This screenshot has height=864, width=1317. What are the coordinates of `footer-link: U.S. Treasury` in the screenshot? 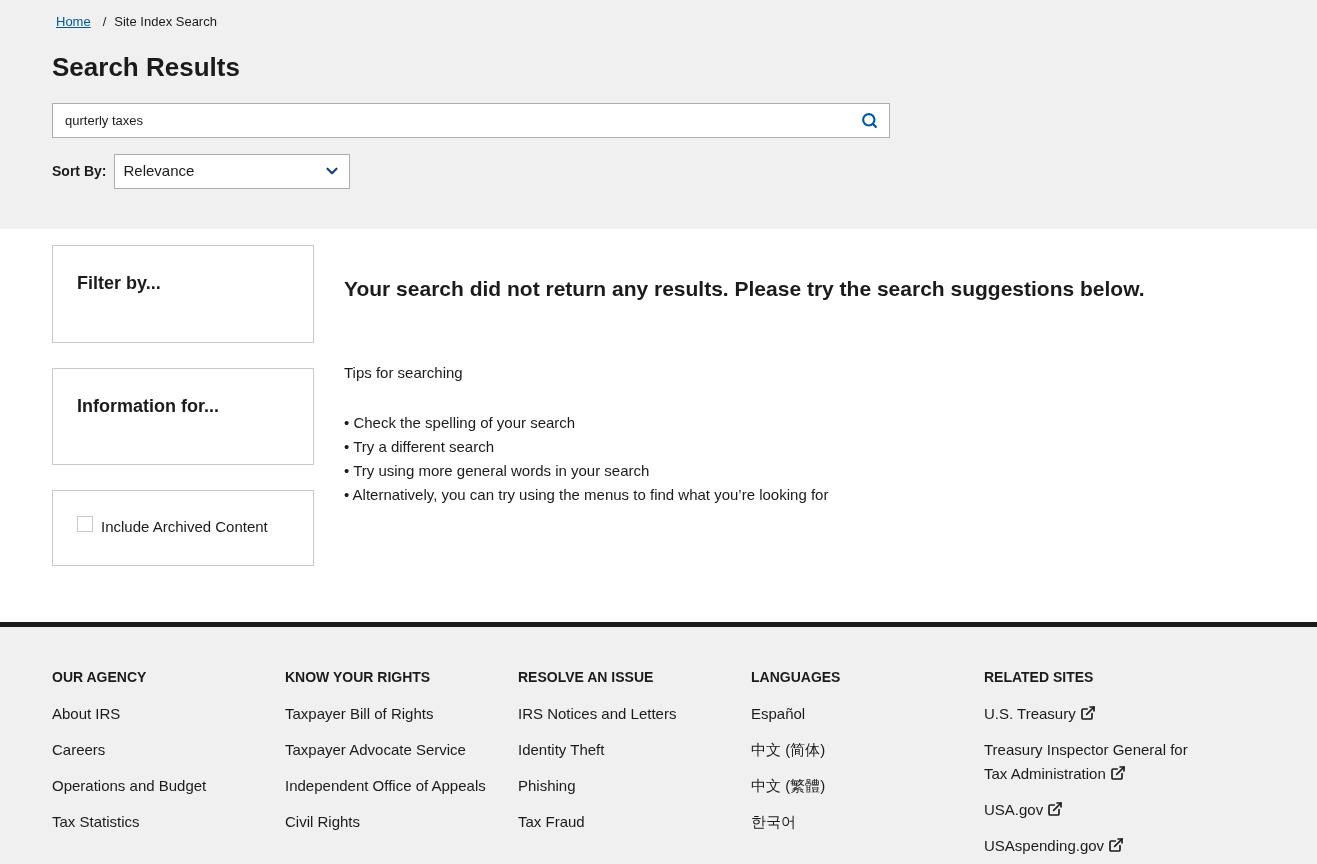 It's located at (1092, 713).